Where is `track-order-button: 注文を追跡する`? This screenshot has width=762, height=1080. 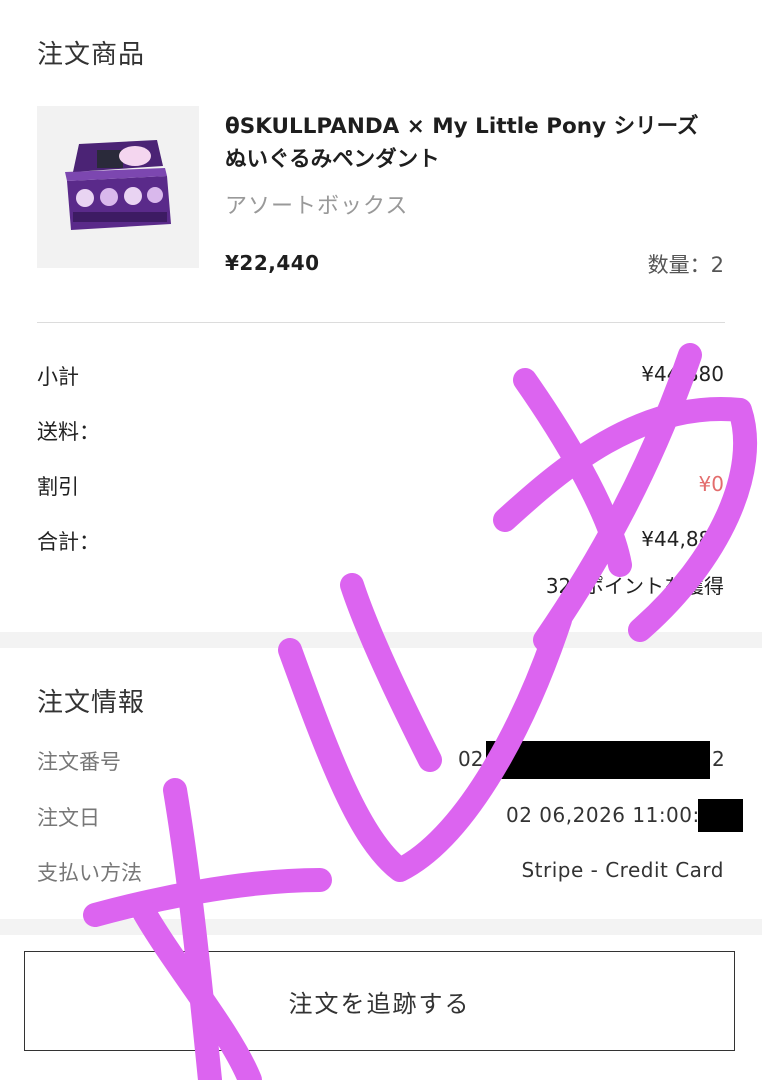 track-order-button: 注文を追跡する is located at coordinates (379, 1001).